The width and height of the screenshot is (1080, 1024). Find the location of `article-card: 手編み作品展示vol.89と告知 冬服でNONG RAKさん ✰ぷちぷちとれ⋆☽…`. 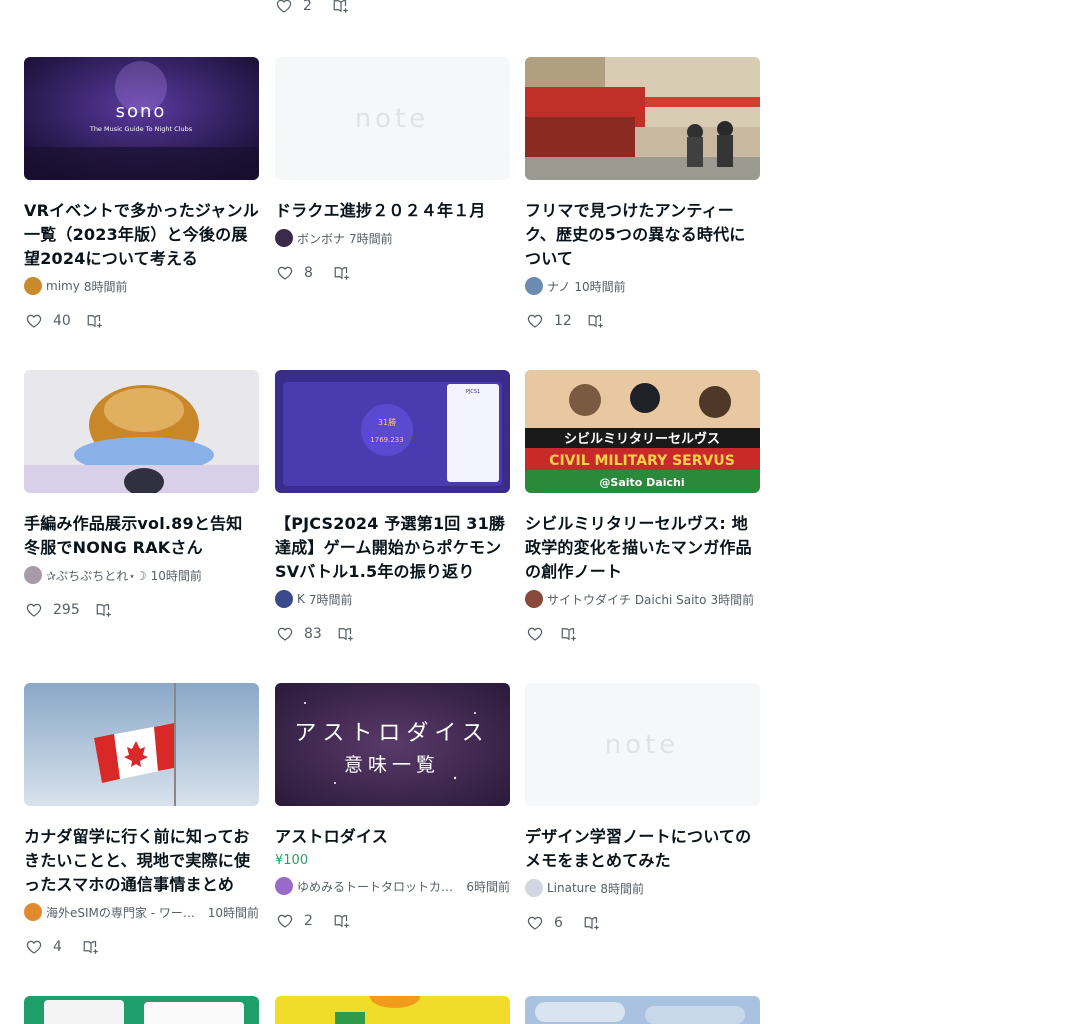

article-card: 手編み作品展示vol.89と告知 冬服でNONG RAKさん ✰ぷちぷちとれ⋆☽… is located at coordinates (141, 495).